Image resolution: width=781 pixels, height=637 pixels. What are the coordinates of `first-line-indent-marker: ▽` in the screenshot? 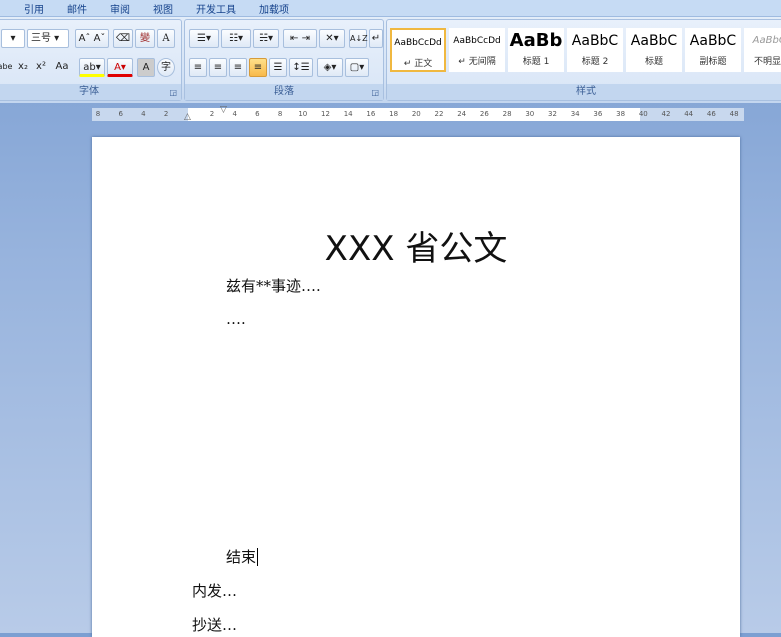 It's located at (223, 110).